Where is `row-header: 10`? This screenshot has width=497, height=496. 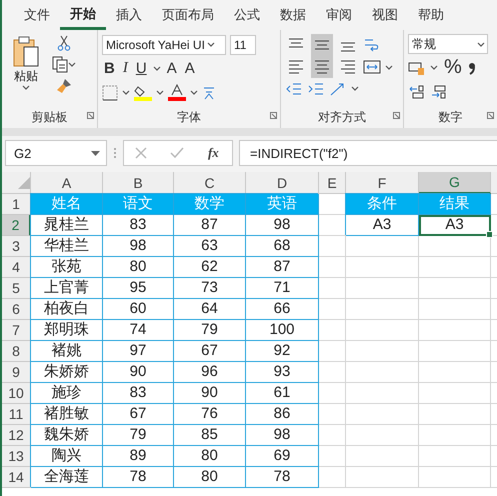
row-header: 10 is located at coordinates (16, 393).